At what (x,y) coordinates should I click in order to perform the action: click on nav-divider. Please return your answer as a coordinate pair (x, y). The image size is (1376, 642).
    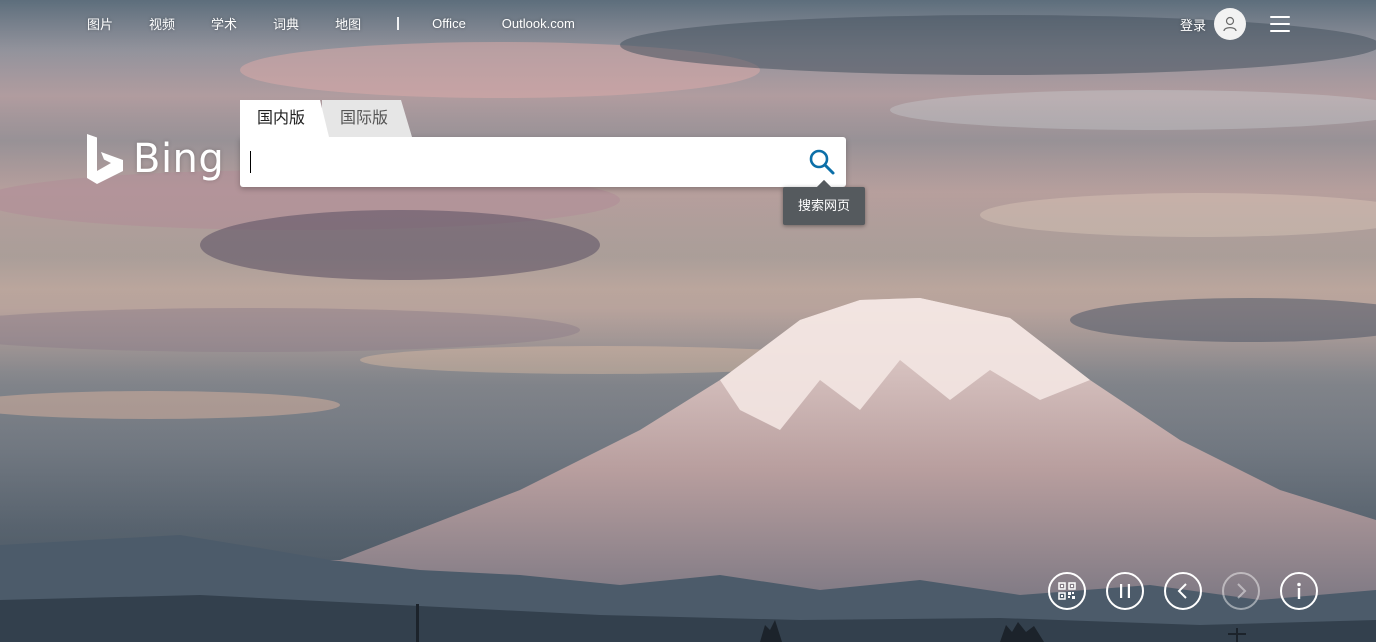
    Looking at the image, I should click on (398, 23).